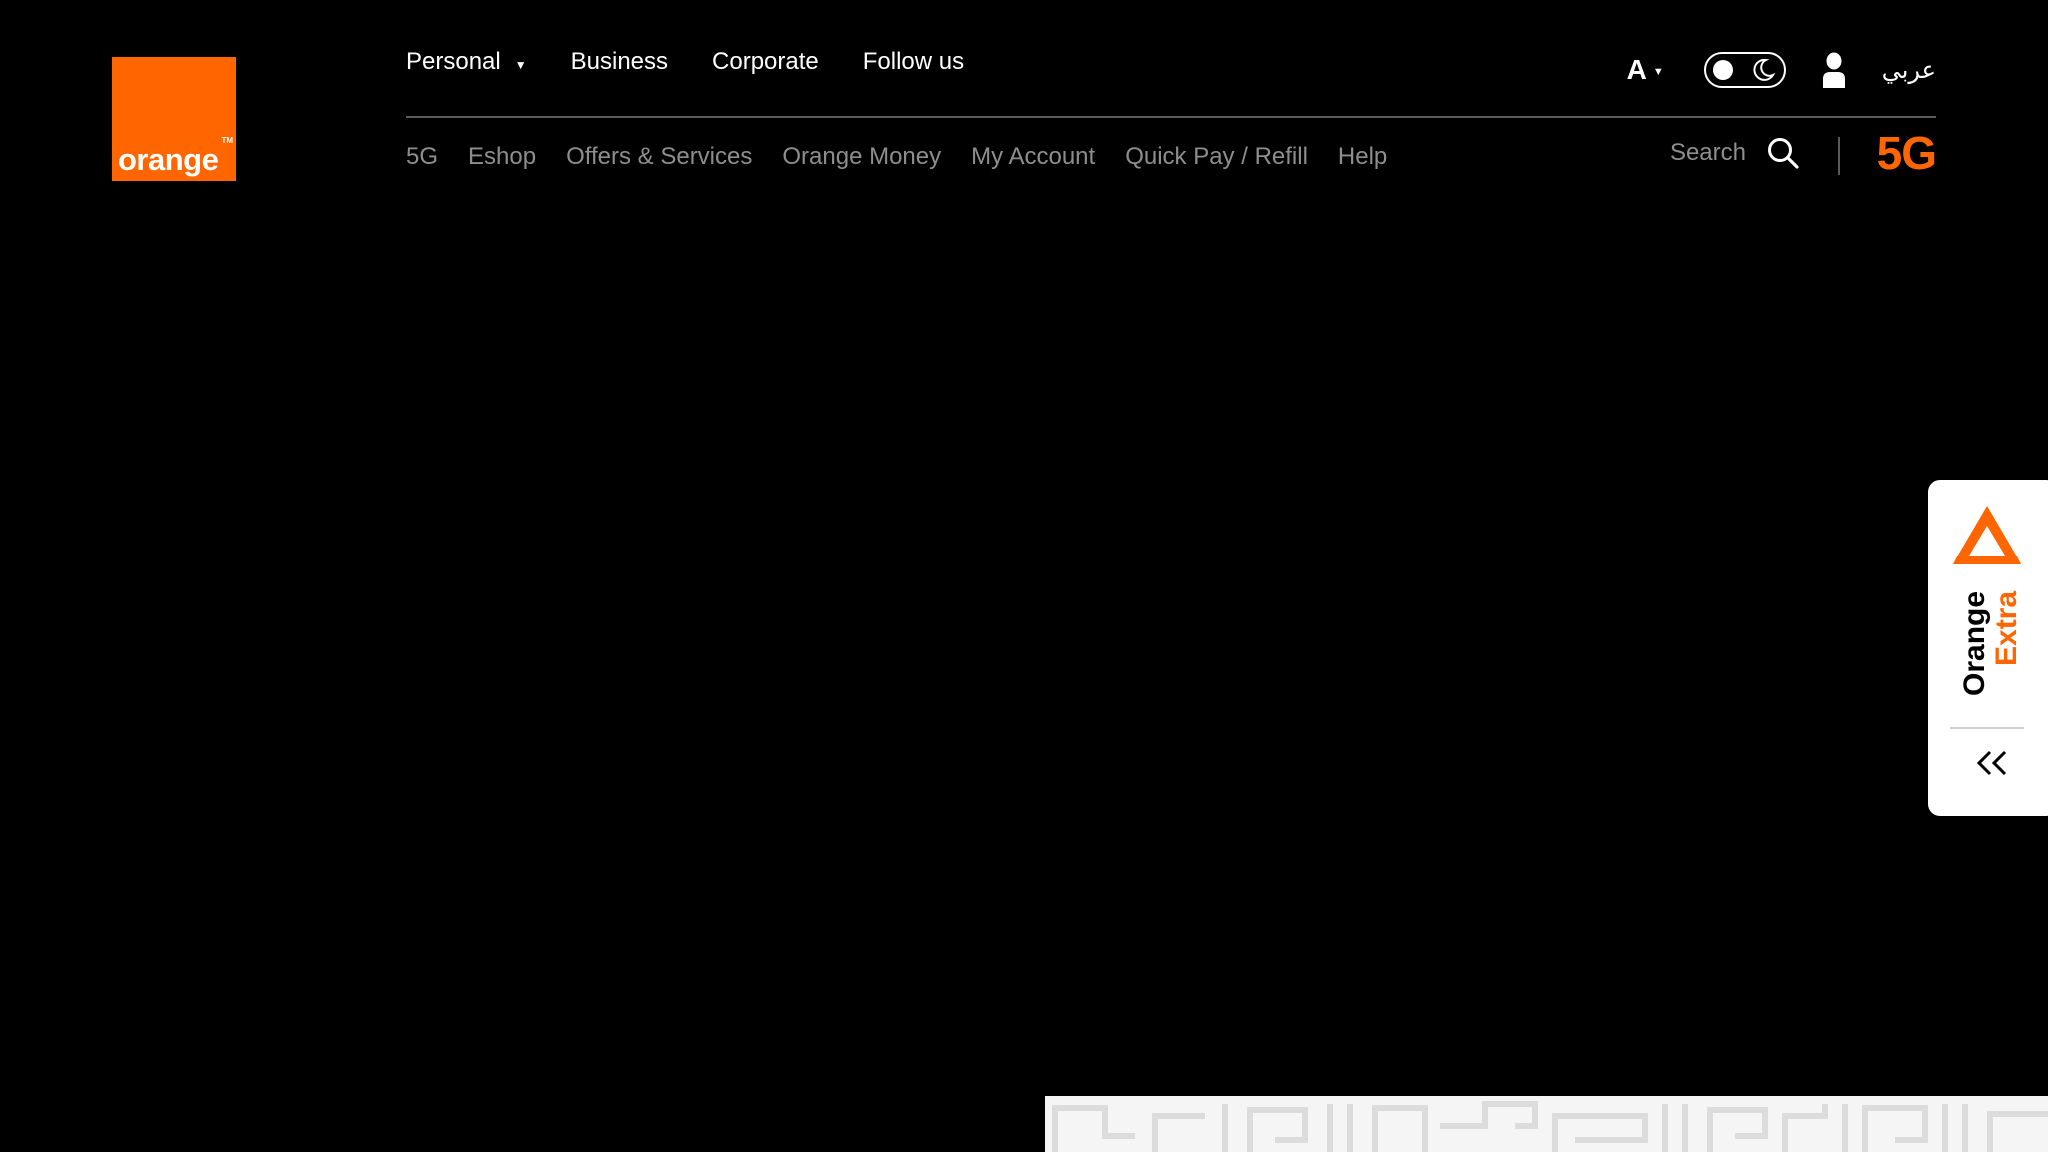 The height and width of the screenshot is (1152, 2048). I want to click on sub-nav-help: Help, so click(1362, 157).